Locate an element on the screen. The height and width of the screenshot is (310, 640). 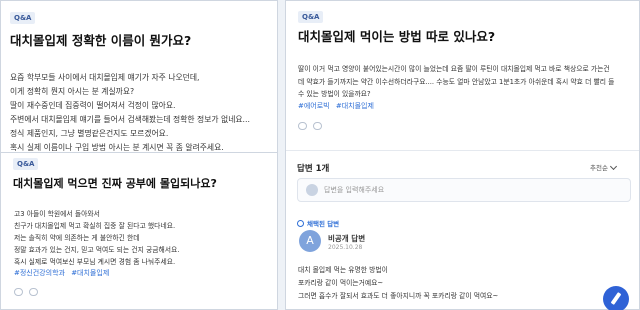
answer-body-line: 포카리랑 같이 먹이는거예요~ is located at coordinates (341, 283).